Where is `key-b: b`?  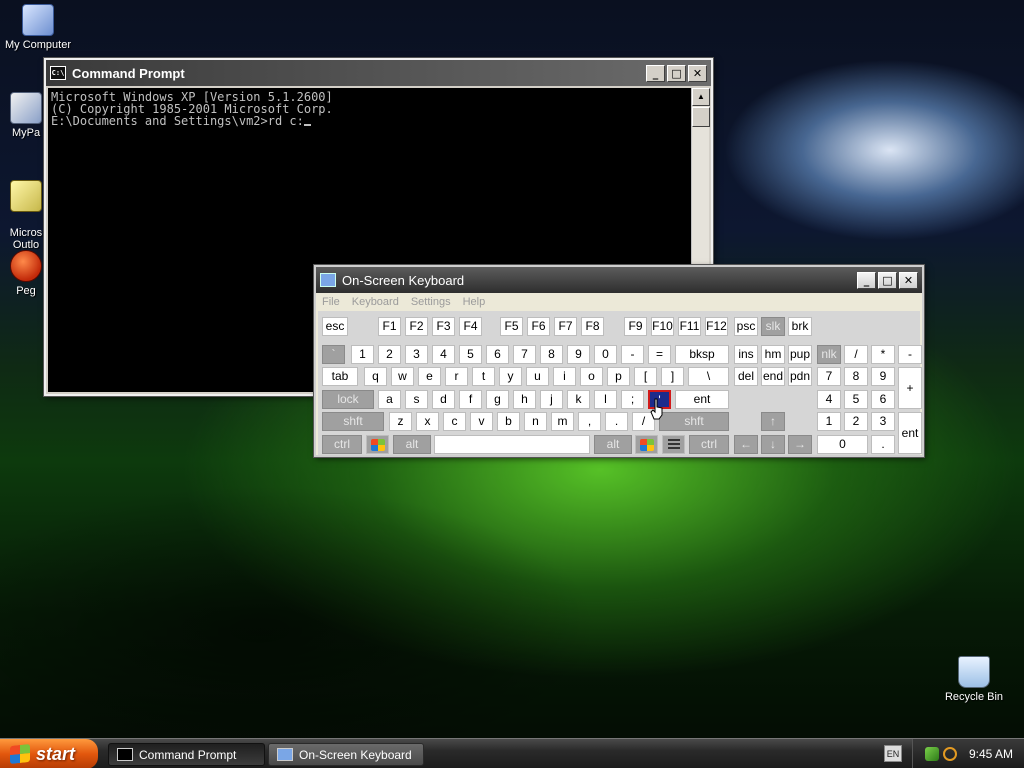
key-b: b is located at coordinates (508, 421).